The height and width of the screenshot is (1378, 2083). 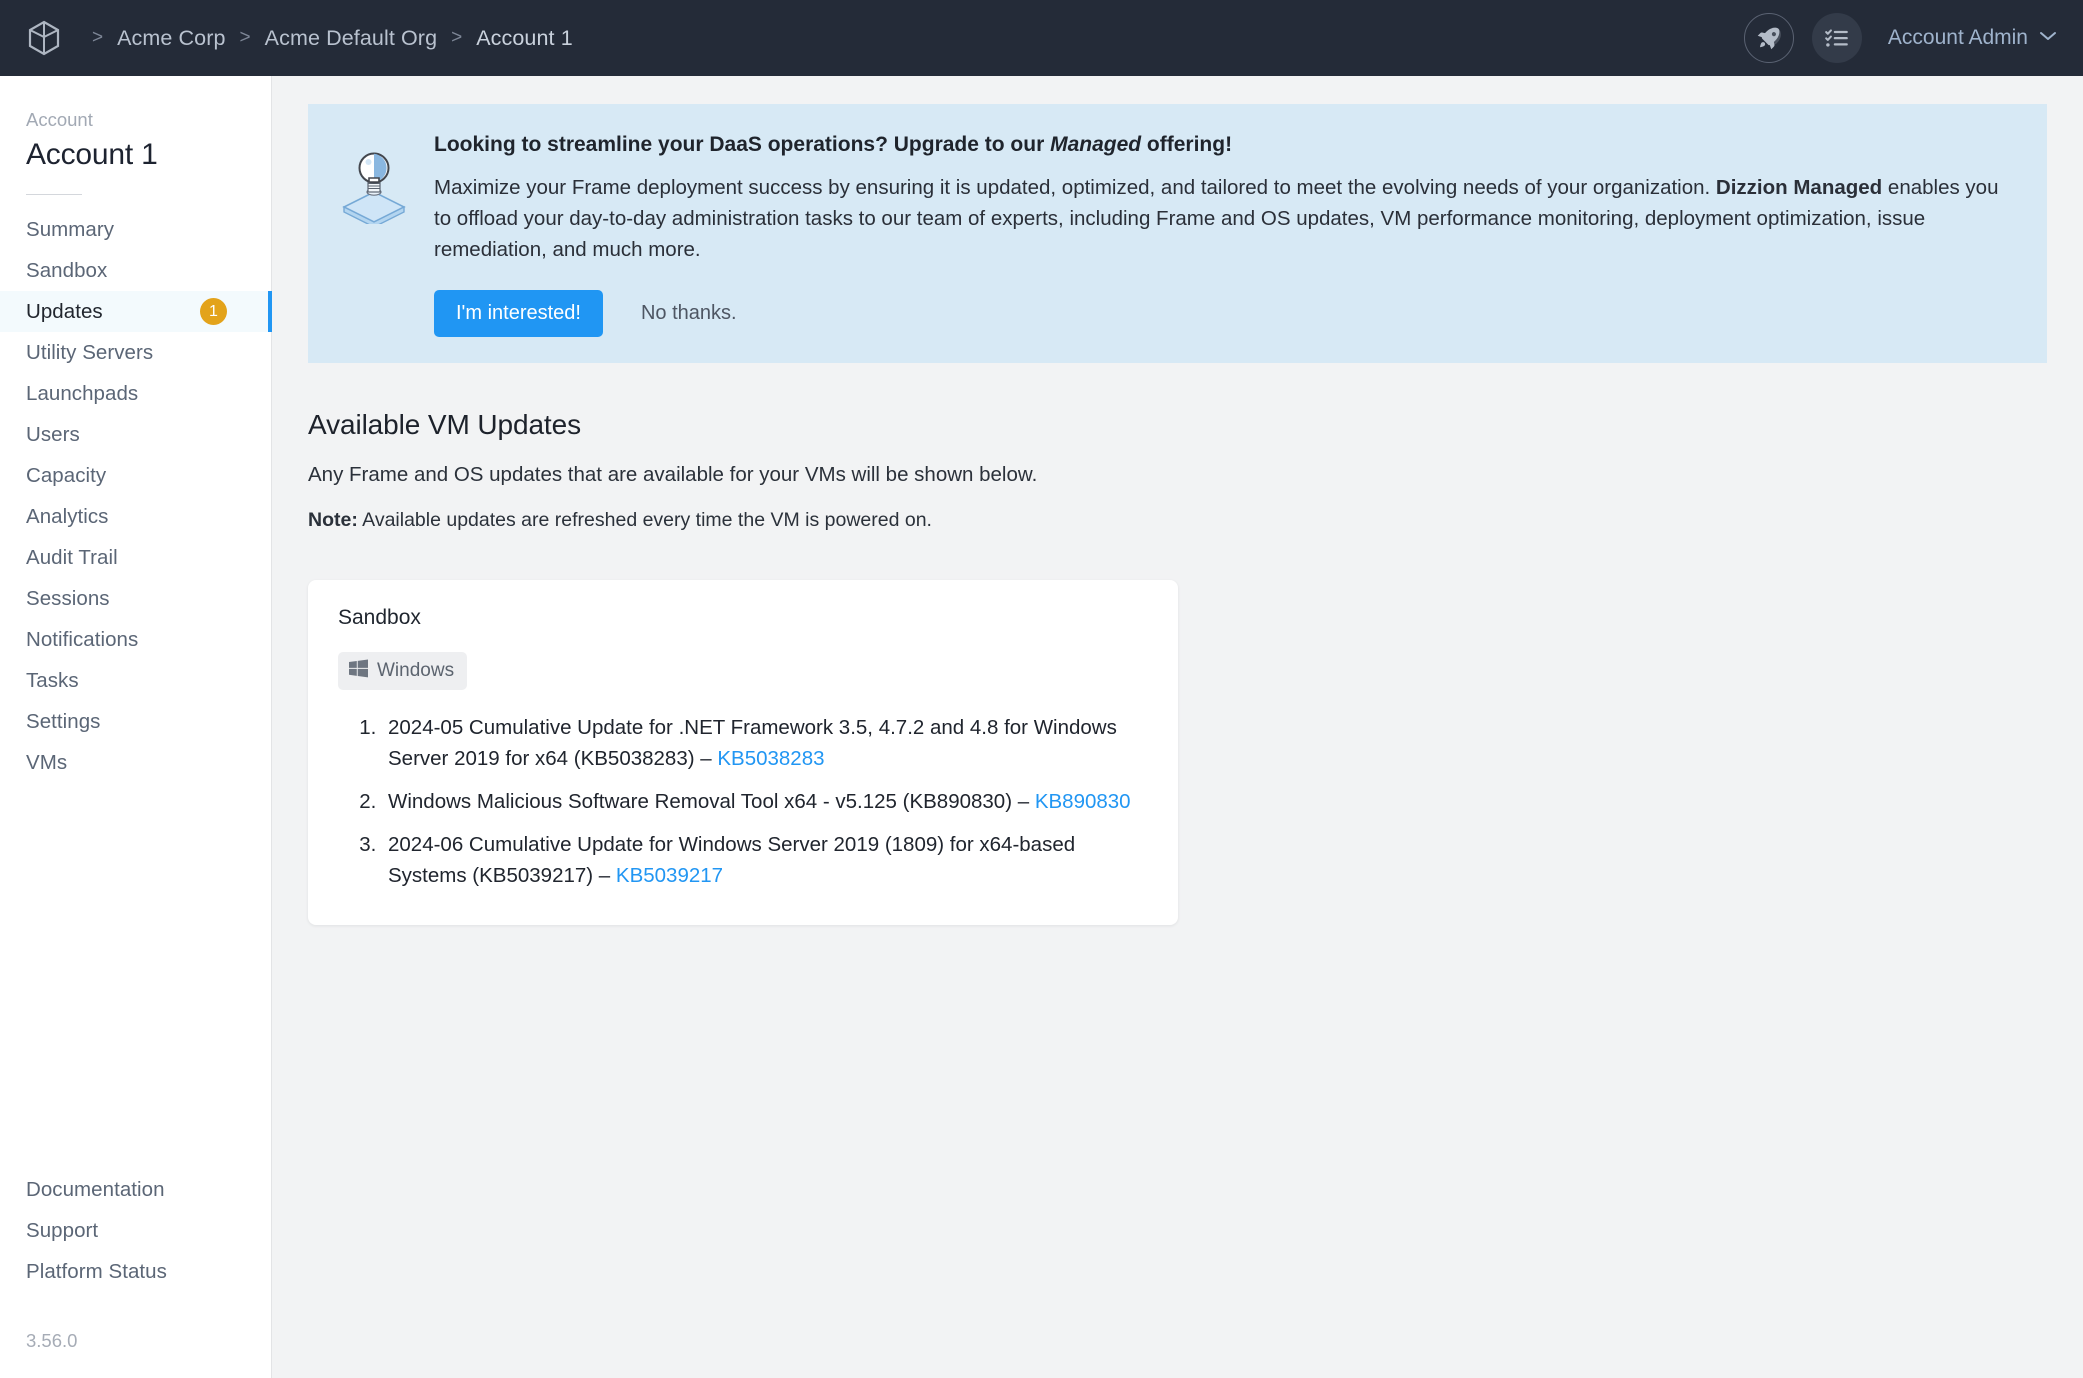 What do you see at coordinates (68, 598) in the screenshot?
I see `sidebar-item-label: Sessions` at bounding box center [68, 598].